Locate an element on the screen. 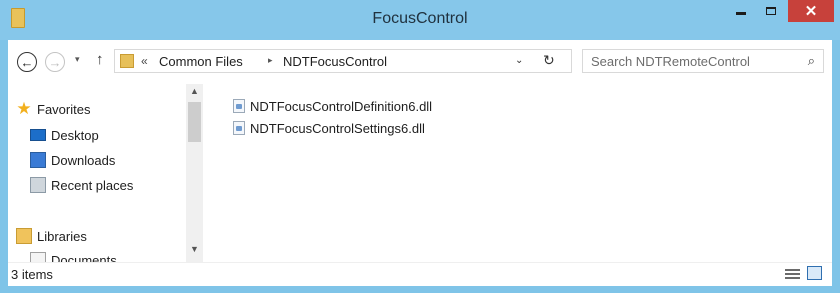  sidebar-item-label: Recent places is located at coordinates (92, 185).